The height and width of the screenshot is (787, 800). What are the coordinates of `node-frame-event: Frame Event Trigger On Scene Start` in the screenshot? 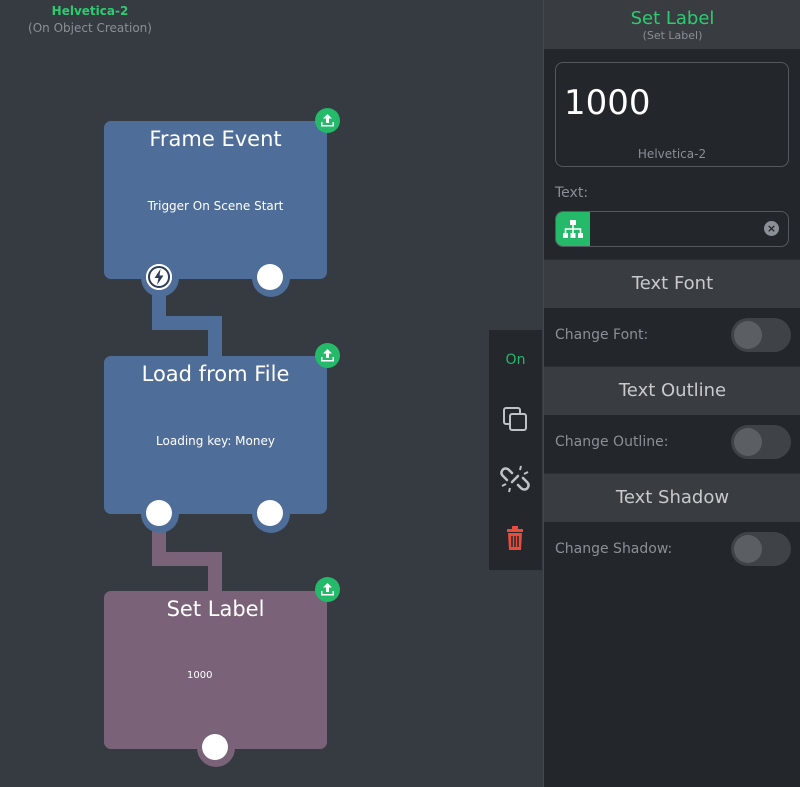 It's located at (215, 200).